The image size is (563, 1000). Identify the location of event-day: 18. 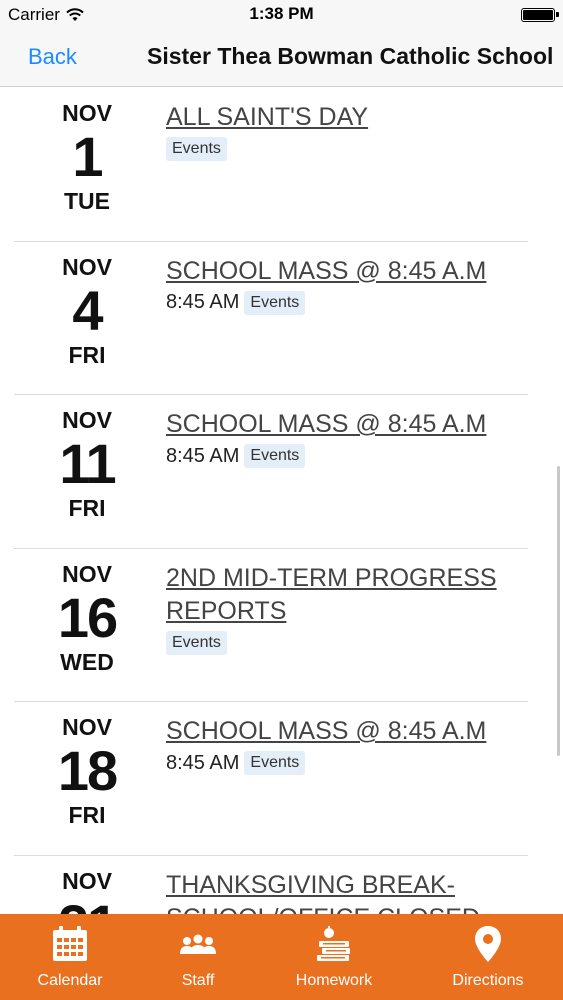
(87, 770).